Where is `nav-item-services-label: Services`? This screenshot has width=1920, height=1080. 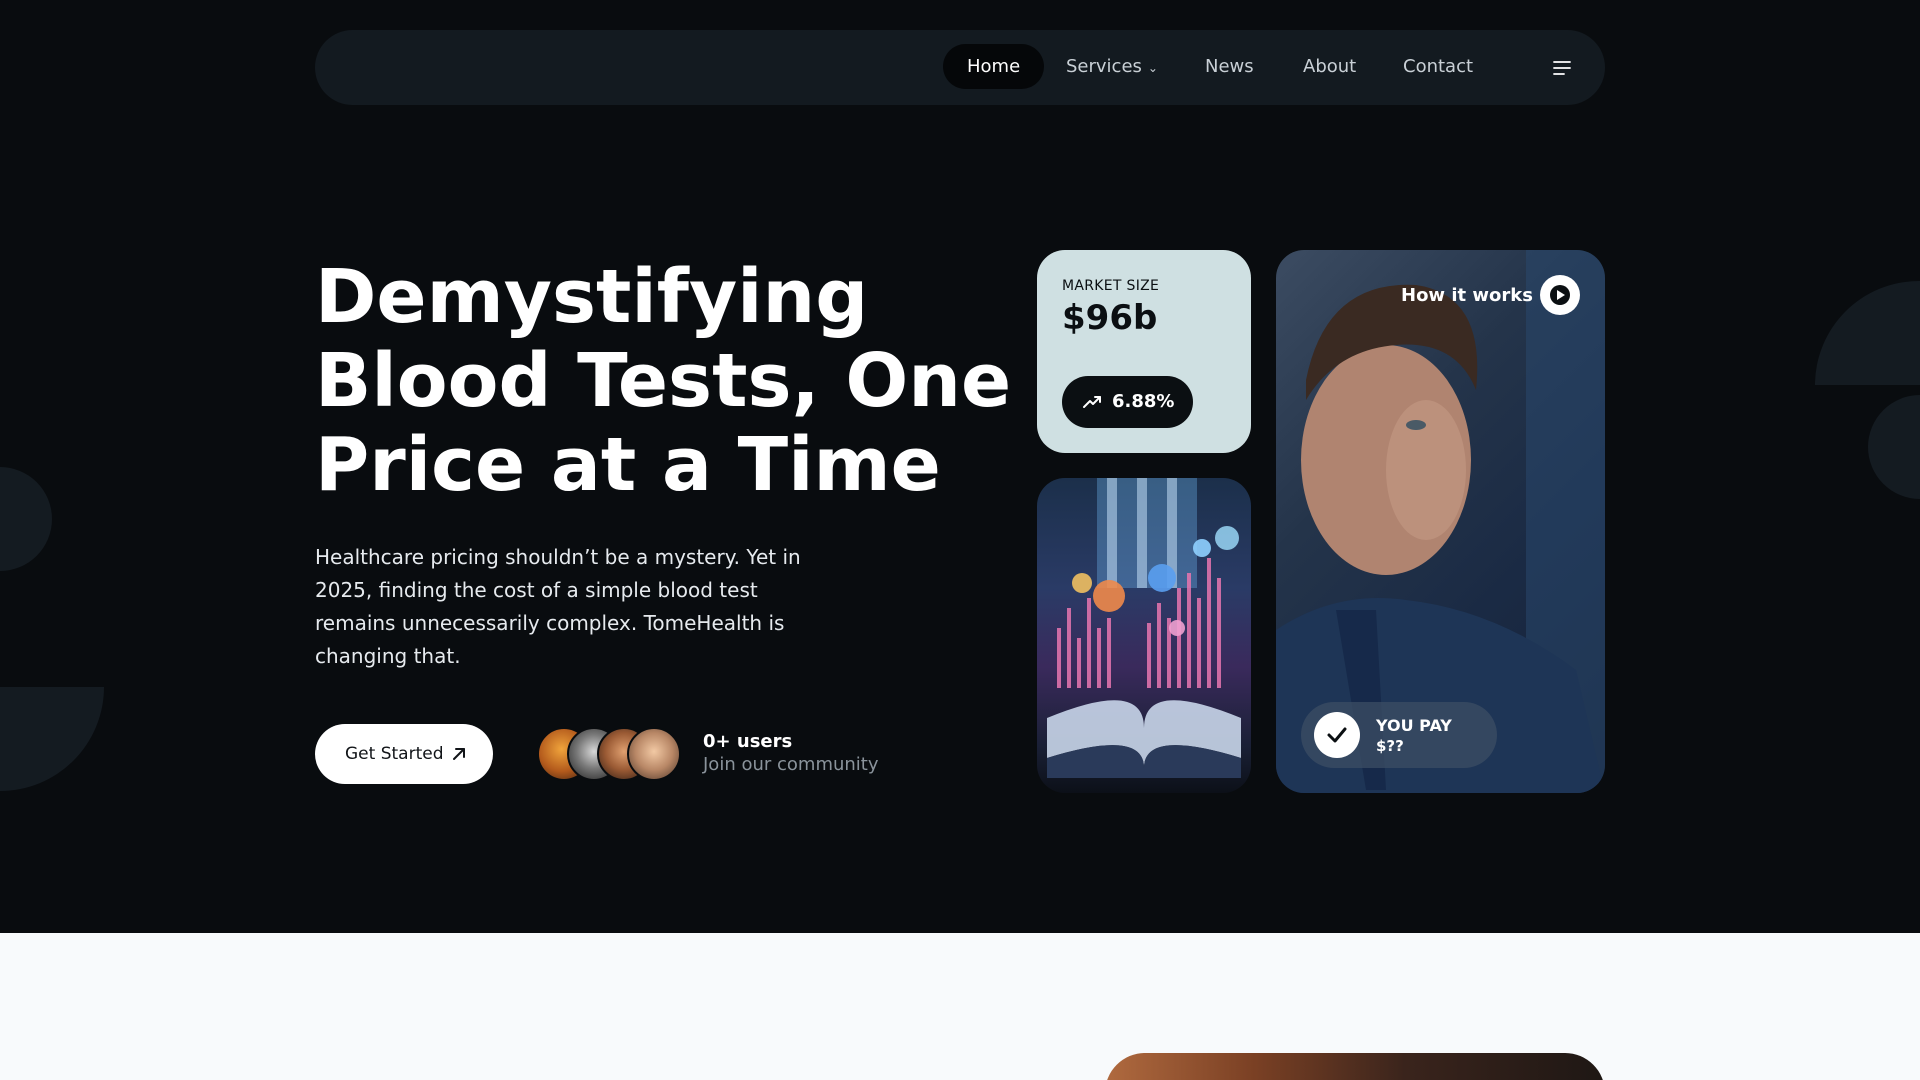 nav-item-services-label: Services is located at coordinates (1104, 66).